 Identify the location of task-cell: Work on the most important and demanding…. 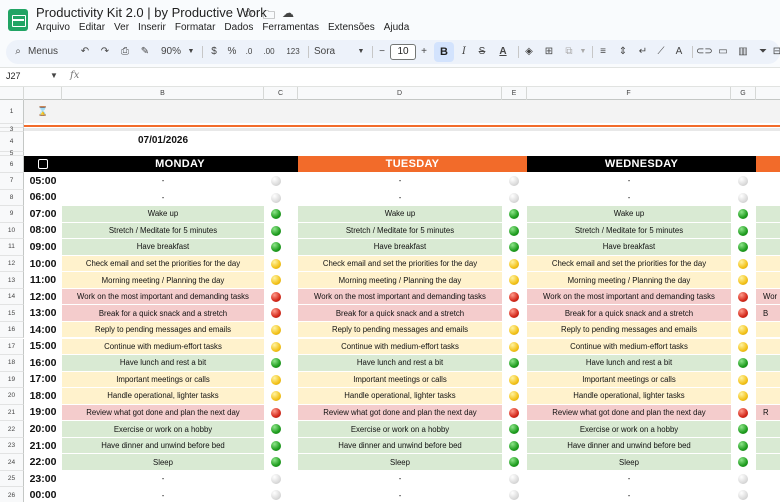
(400, 297).